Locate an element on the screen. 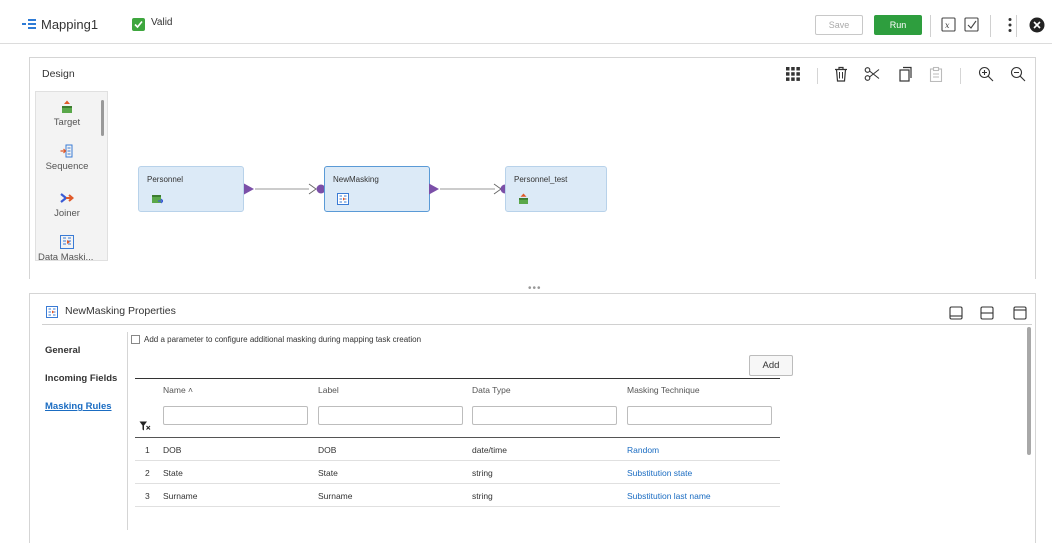  grid-top-border is located at coordinates (457, 378).